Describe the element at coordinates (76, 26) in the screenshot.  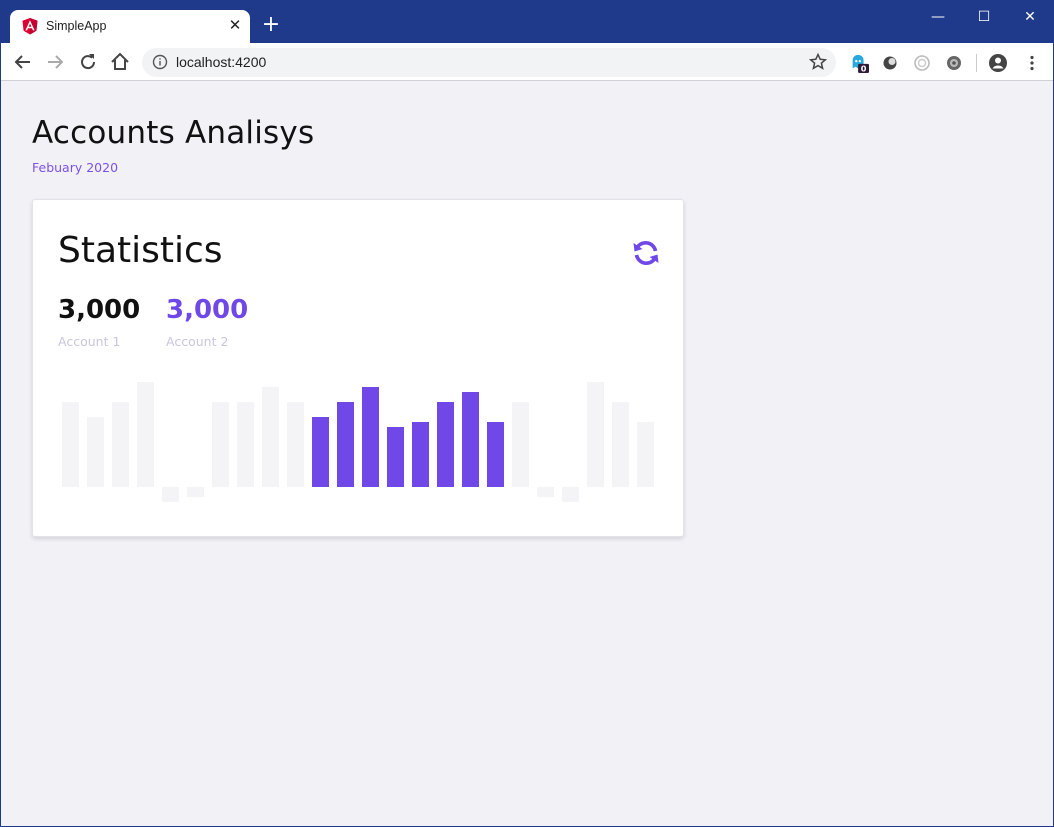
I see `tab-title: SimpleApp` at that location.